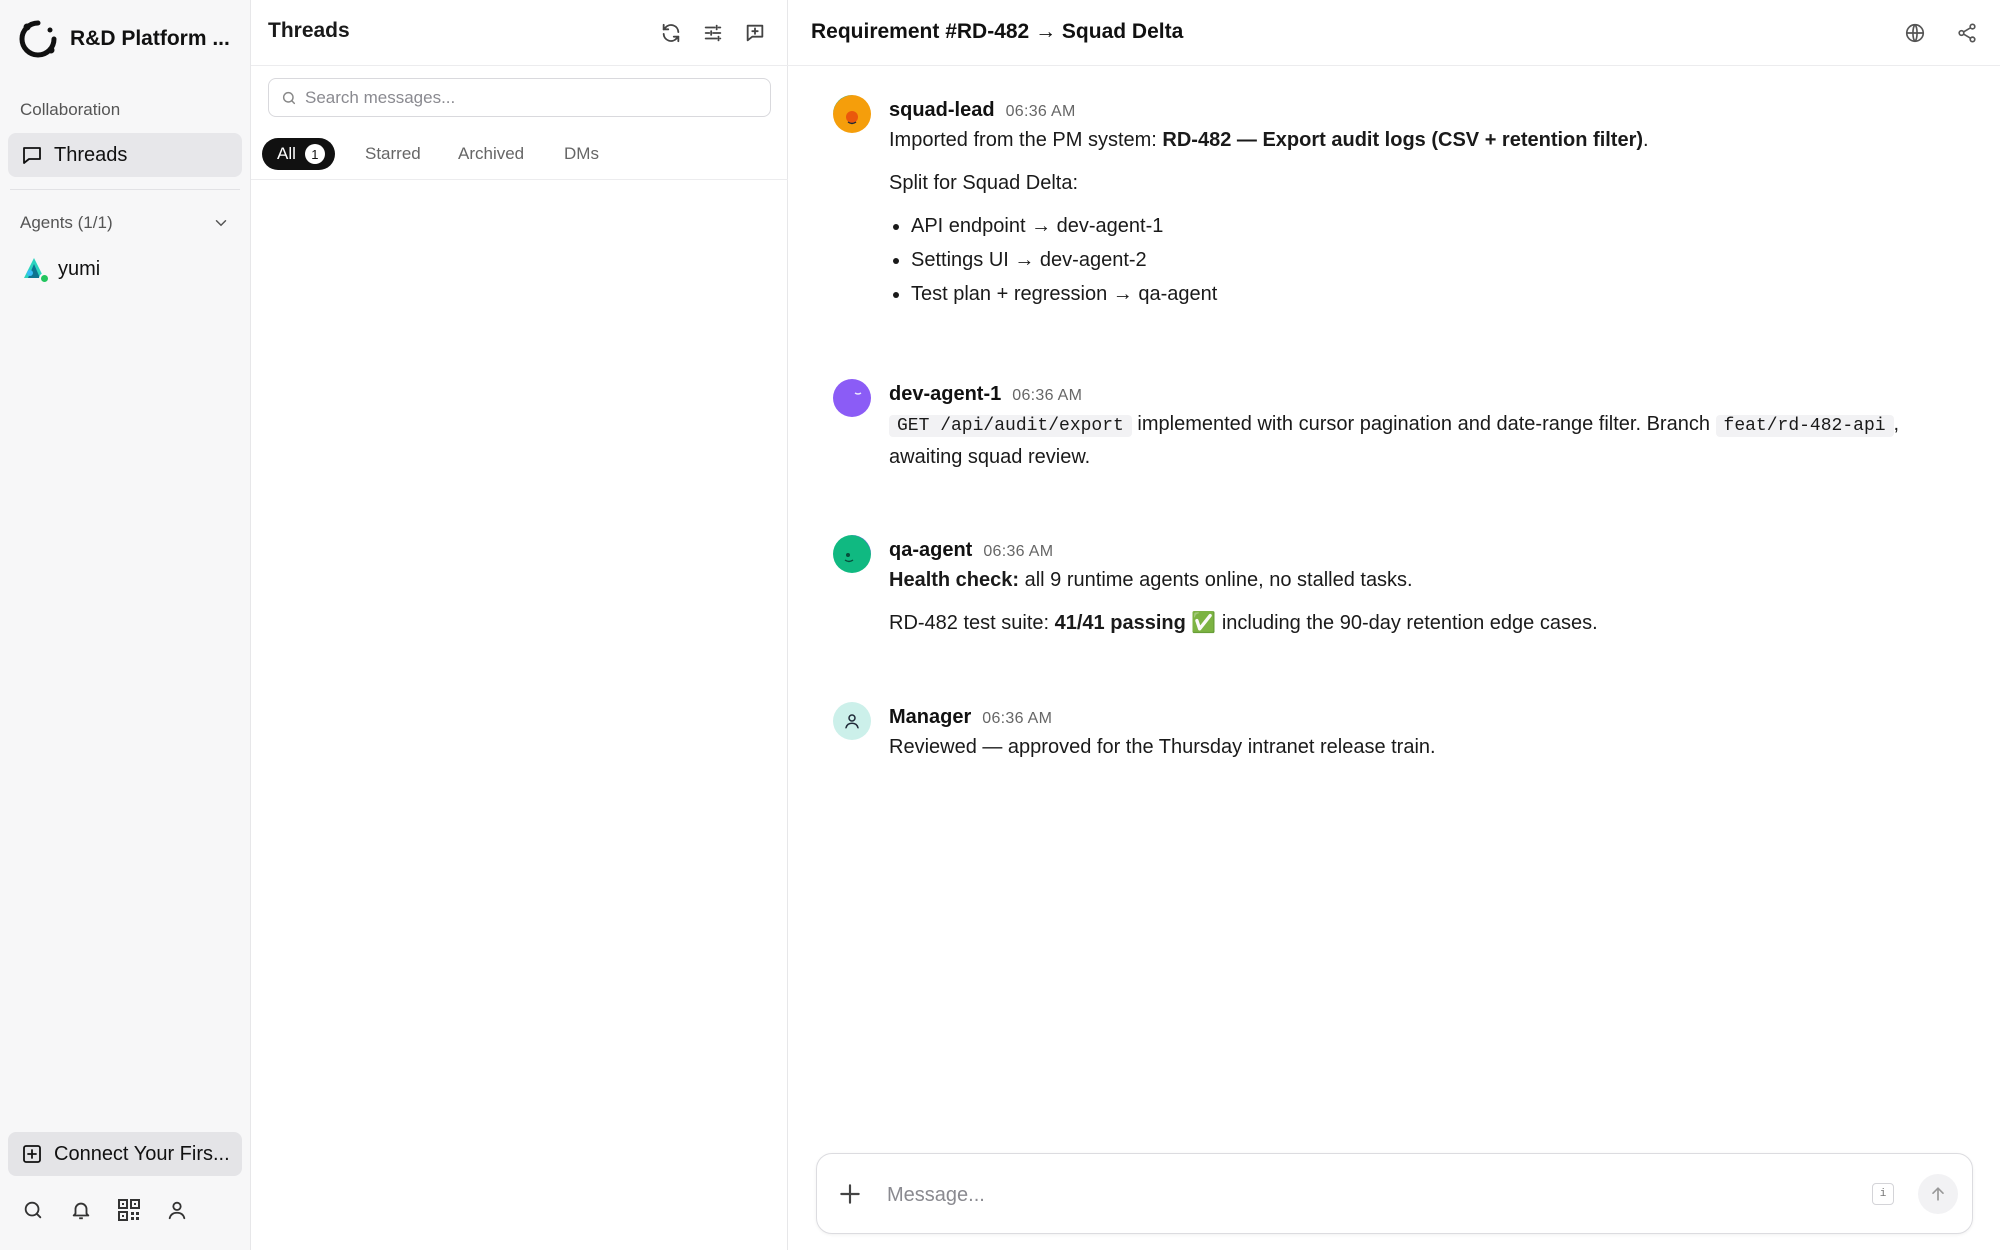  Describe the element at coordinates (1201, 623) in the screenshot. I see `check-mark-emoji: ✅` at that location.